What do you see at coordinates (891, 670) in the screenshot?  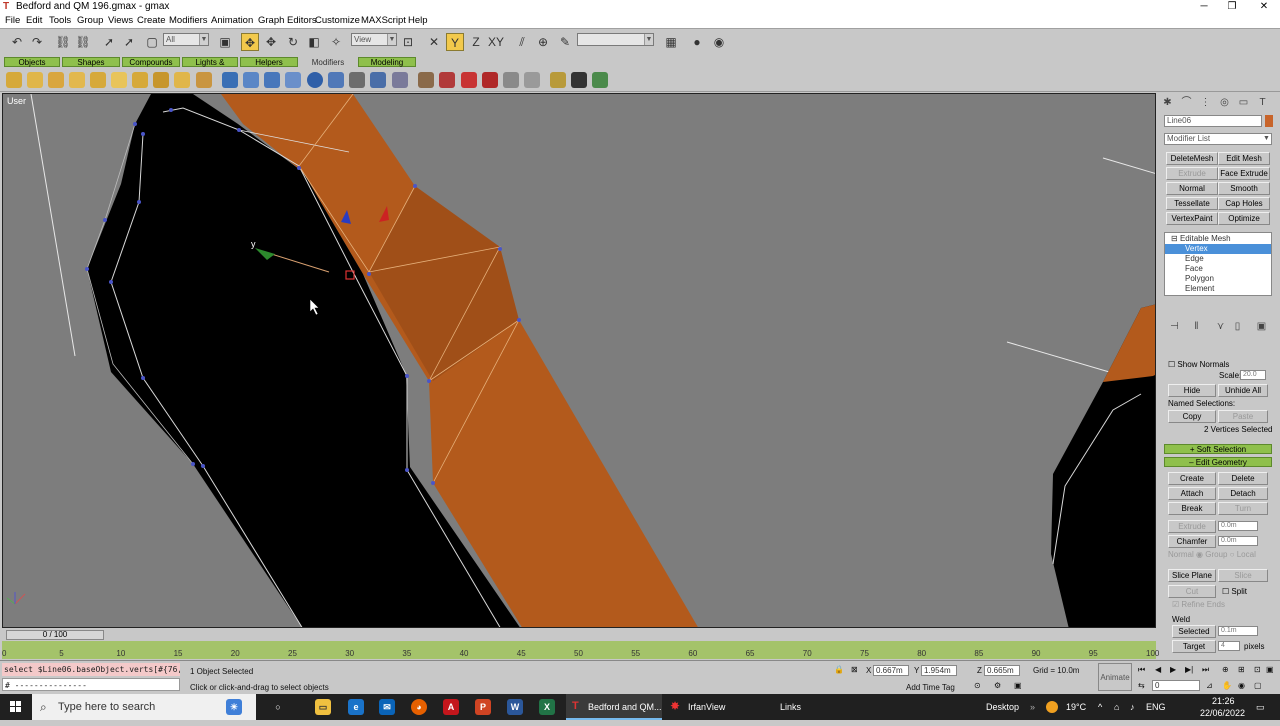 I see `x-coordinate-field: 0.667m` at bounding box center [891, 670].